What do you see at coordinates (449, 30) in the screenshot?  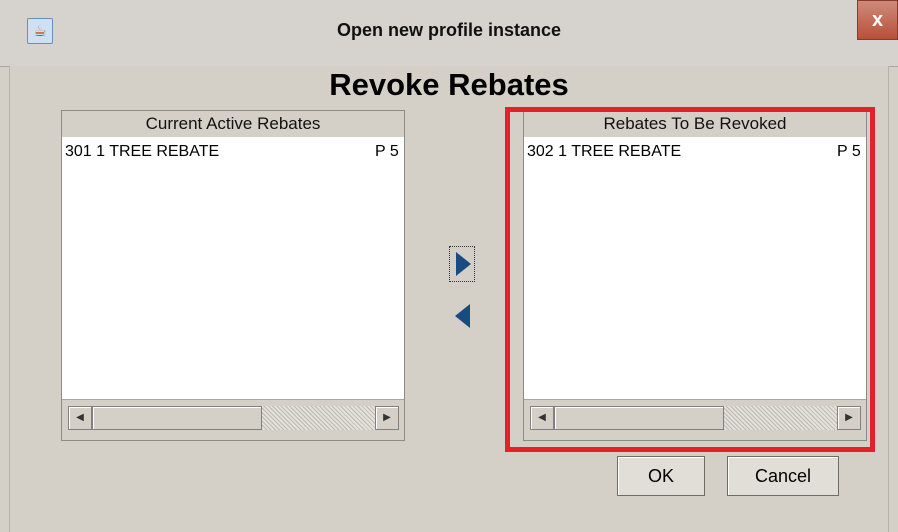 I see `window-title: Open new profile instance` at bounding box center [449, 30].